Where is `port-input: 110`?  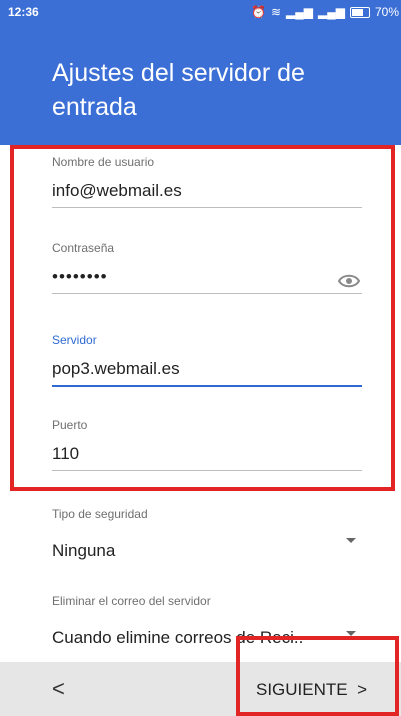
port-input: 110 is located at coordinates (207, 457).